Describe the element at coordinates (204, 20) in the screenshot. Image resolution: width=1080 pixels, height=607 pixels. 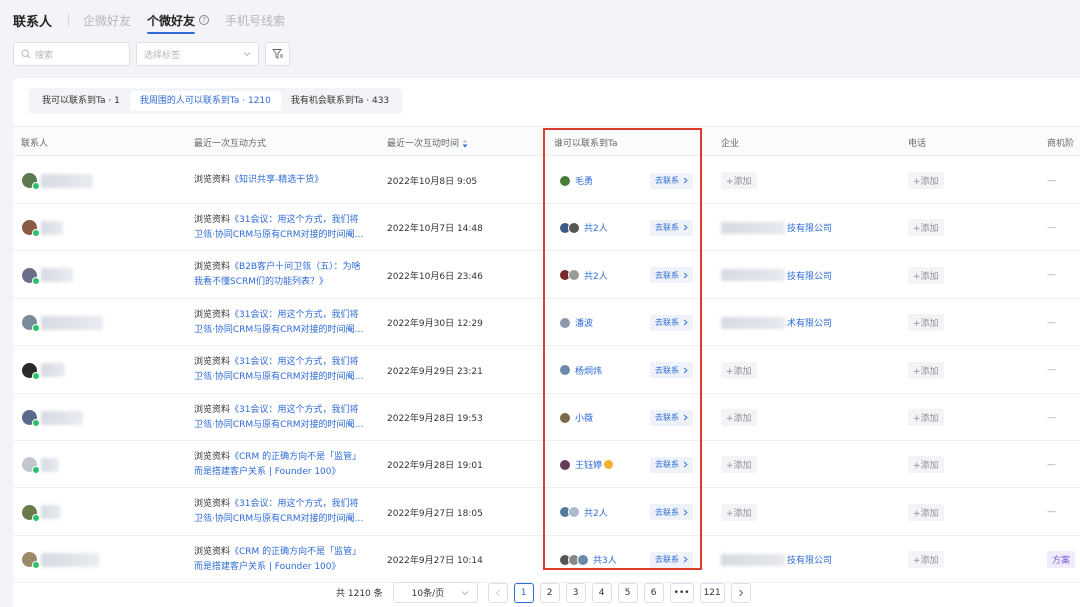
I see `help-icon: ?` at that location.